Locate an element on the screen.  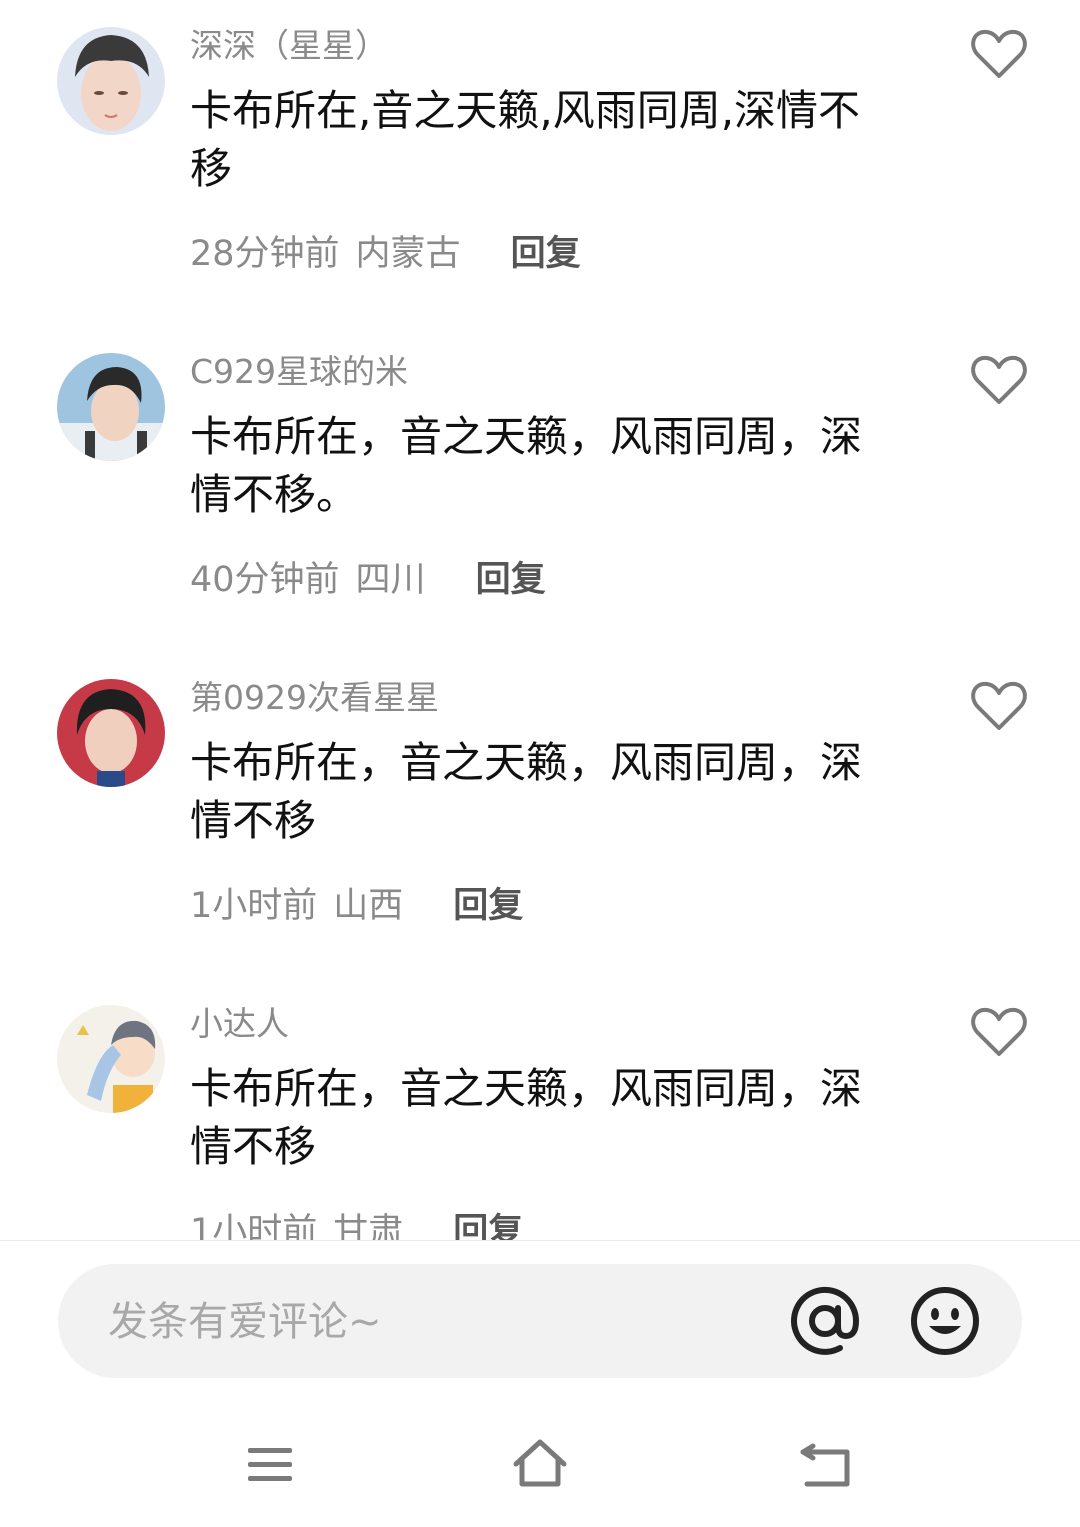
comment-input is located at coordinates (438, 1322).